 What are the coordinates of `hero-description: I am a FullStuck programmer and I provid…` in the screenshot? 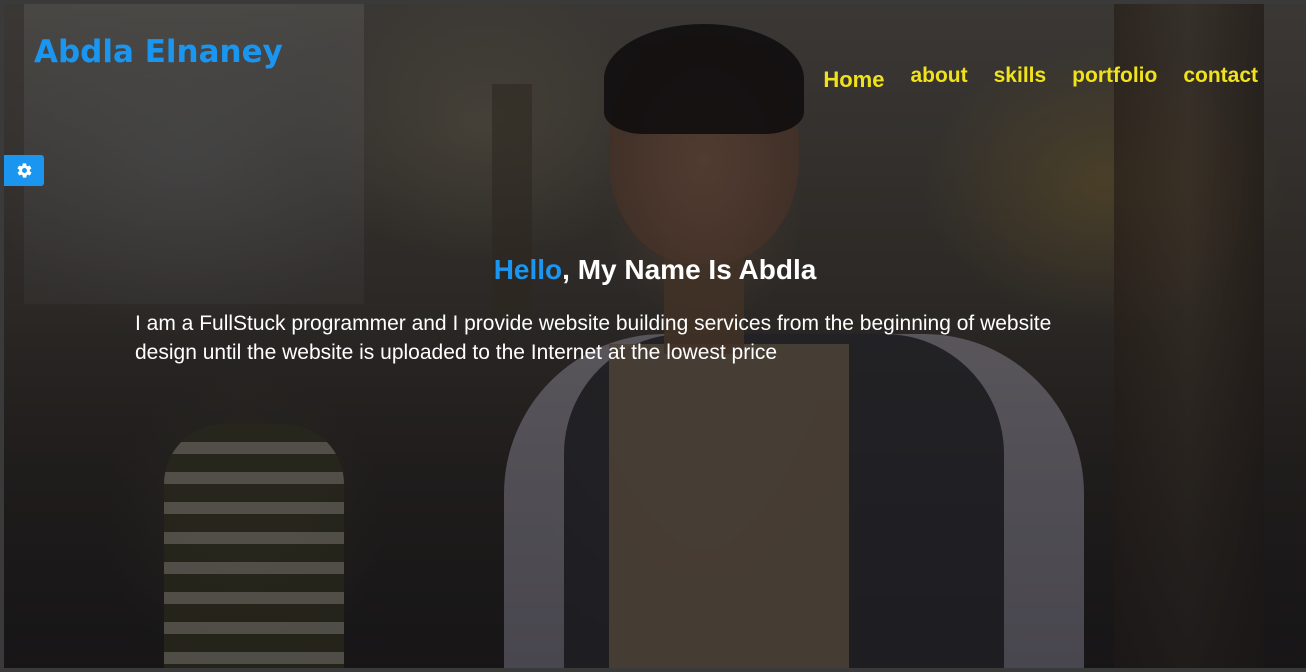 It's located at (593, 338).